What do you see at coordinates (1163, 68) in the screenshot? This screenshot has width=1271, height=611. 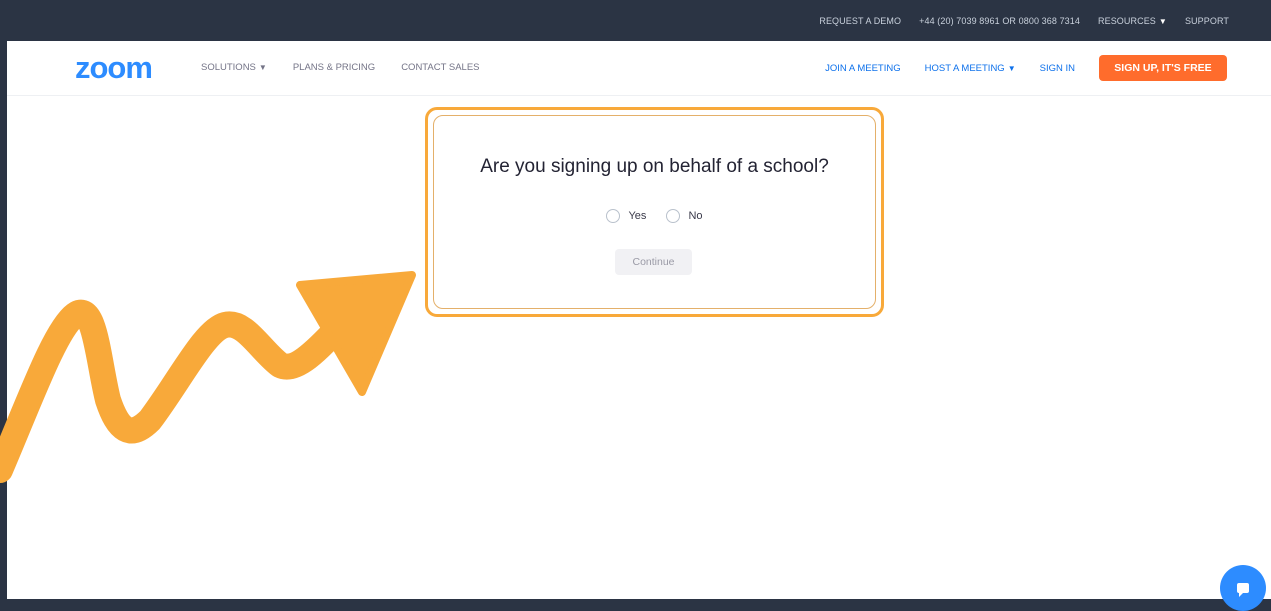 I see `sign-up-button: SIGN UP, IT'S FREE` at bounding box center [1163, 68].